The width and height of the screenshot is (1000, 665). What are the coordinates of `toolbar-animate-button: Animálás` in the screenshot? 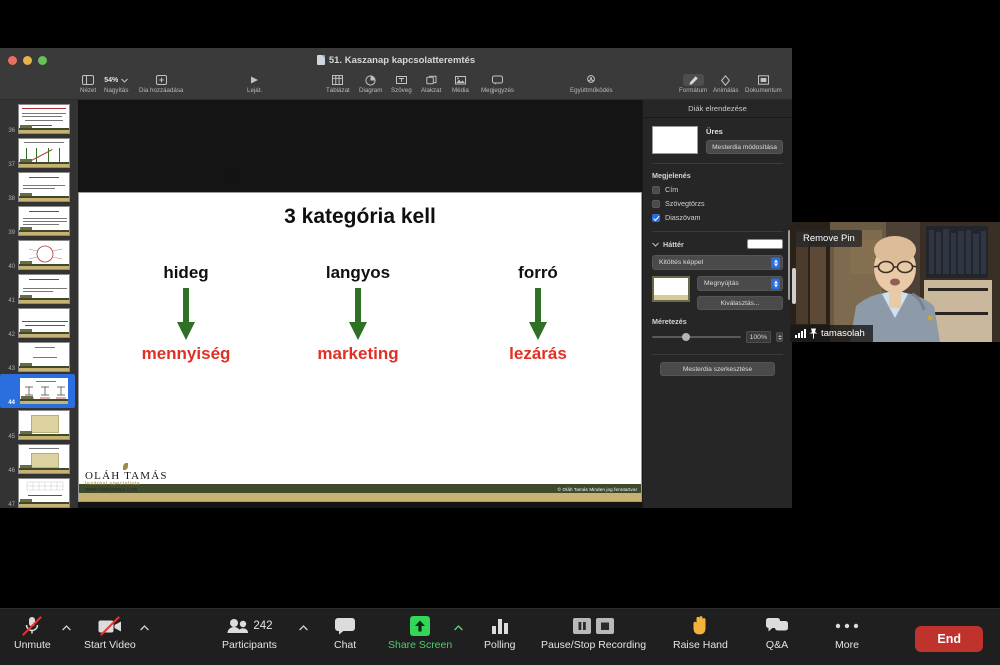 It's located at (725, 84).